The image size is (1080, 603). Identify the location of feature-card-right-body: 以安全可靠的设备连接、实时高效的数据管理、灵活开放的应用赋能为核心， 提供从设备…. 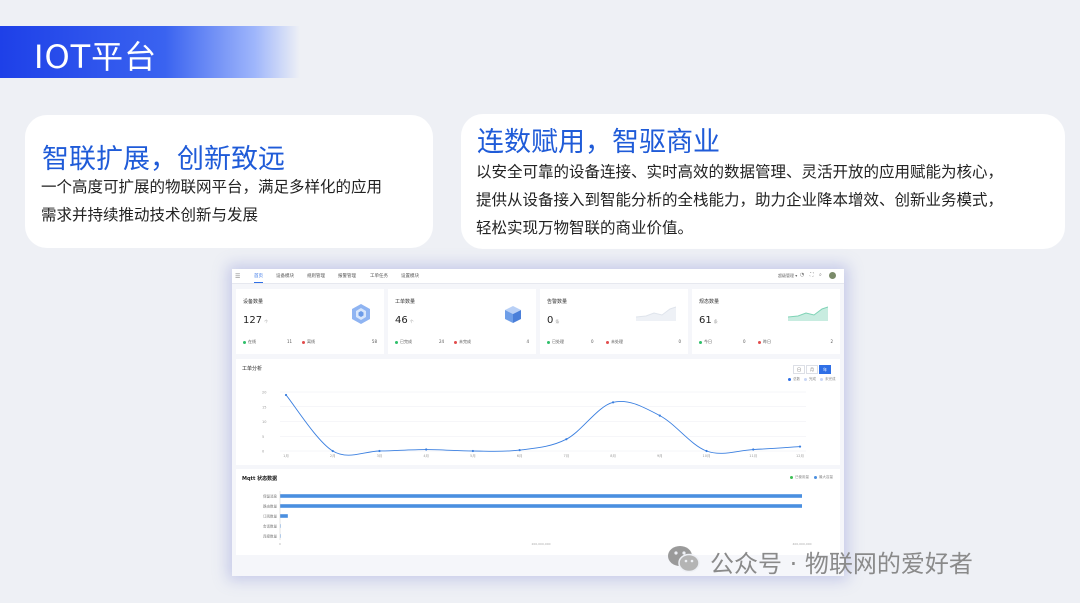
(768, 200).